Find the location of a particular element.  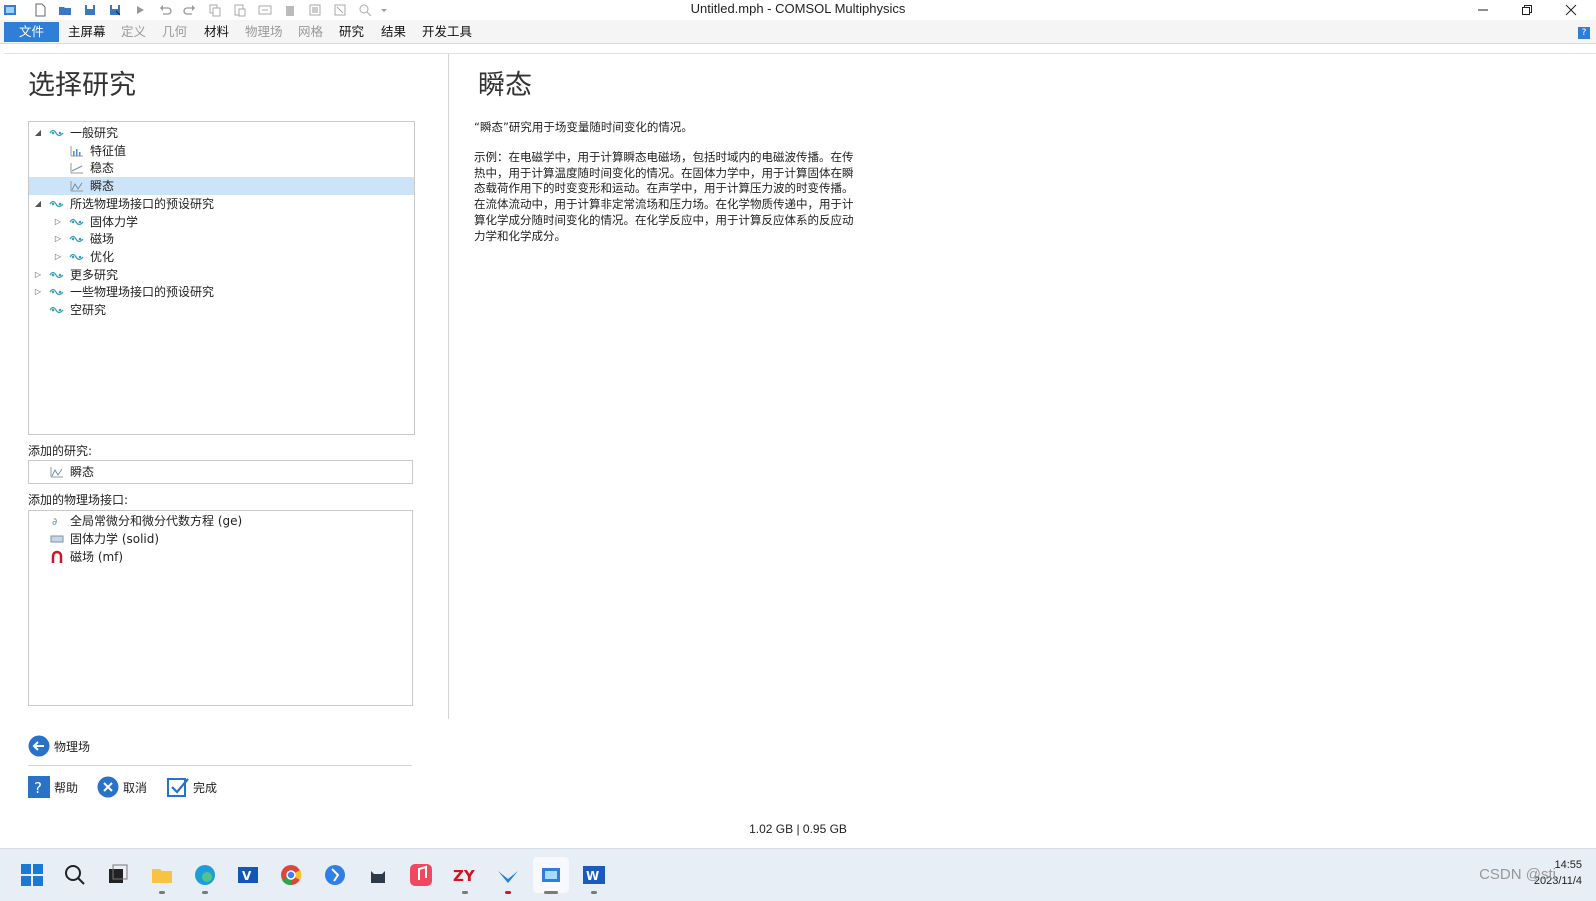

task-view-icon is located at coordinates (118, 875).